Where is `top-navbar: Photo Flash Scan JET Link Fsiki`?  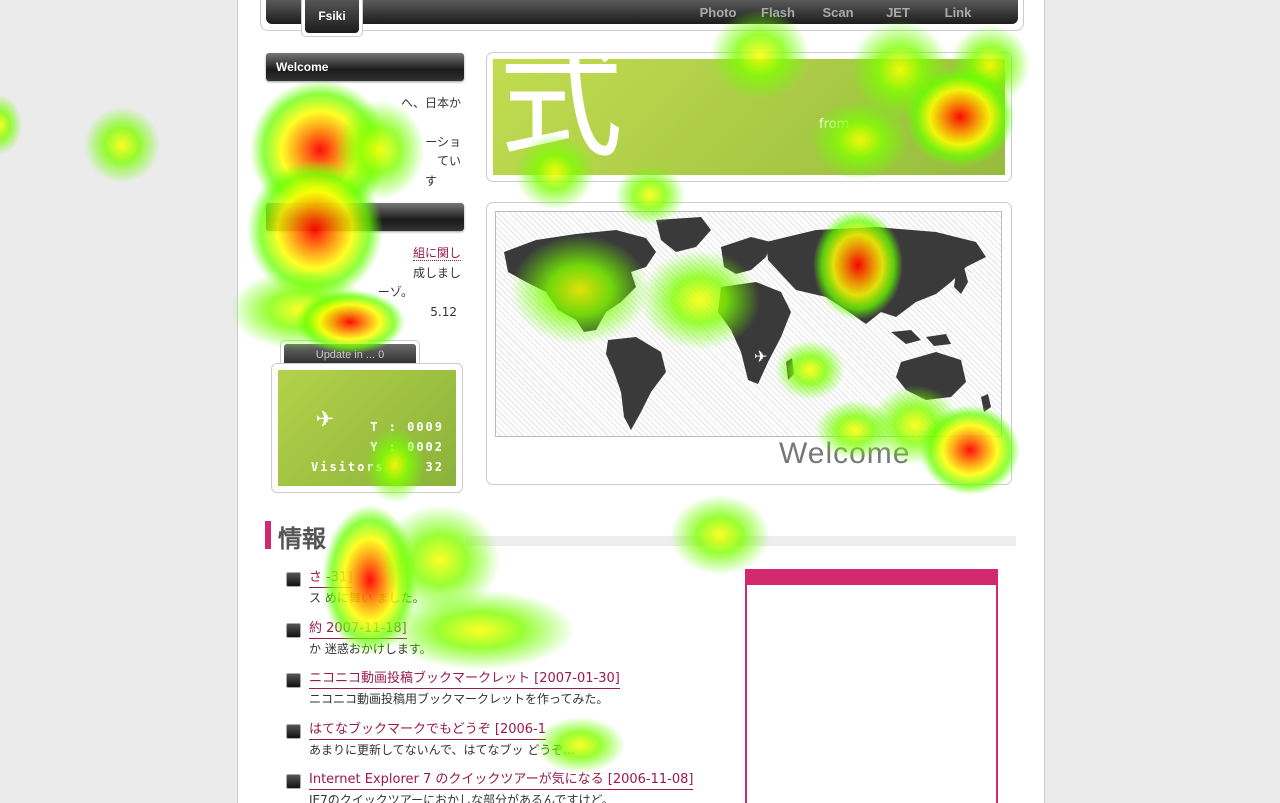
top-navbar: Photo Flash Scan JET Link Fsiki is located at coordinates (642, 18).